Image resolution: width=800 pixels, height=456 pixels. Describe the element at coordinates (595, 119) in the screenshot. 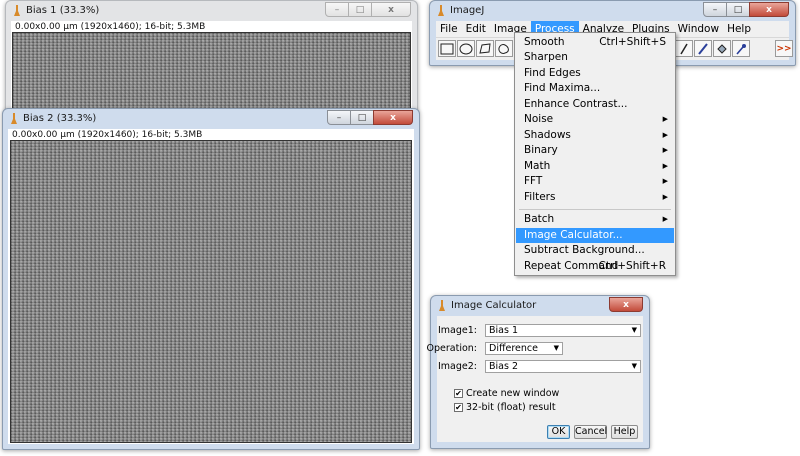

I see `menu-item-noise: Noise ▶` at that location.